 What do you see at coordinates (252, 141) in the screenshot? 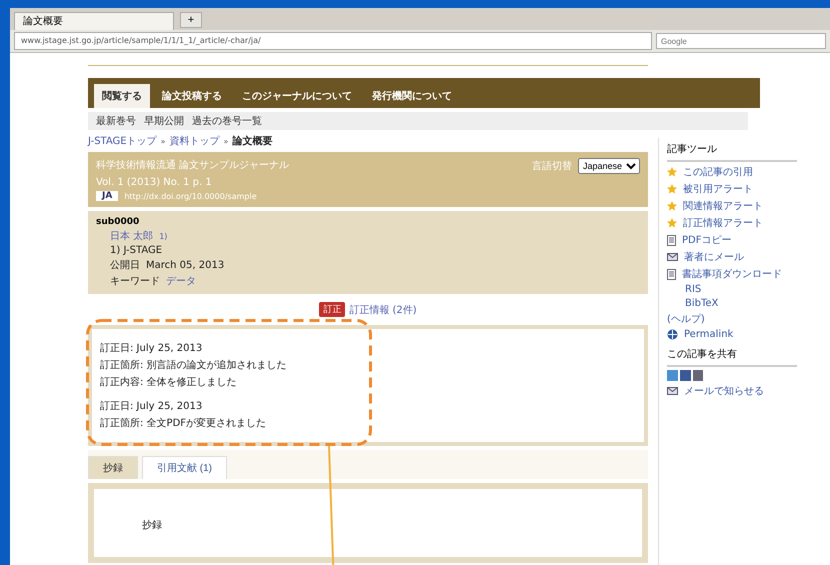
I see `breadcrumb-link: 論文概要` at bounding box center [252, 141].